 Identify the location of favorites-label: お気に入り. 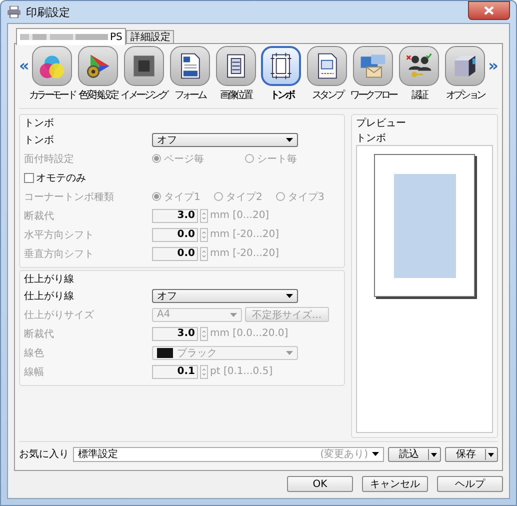
(44, 454).